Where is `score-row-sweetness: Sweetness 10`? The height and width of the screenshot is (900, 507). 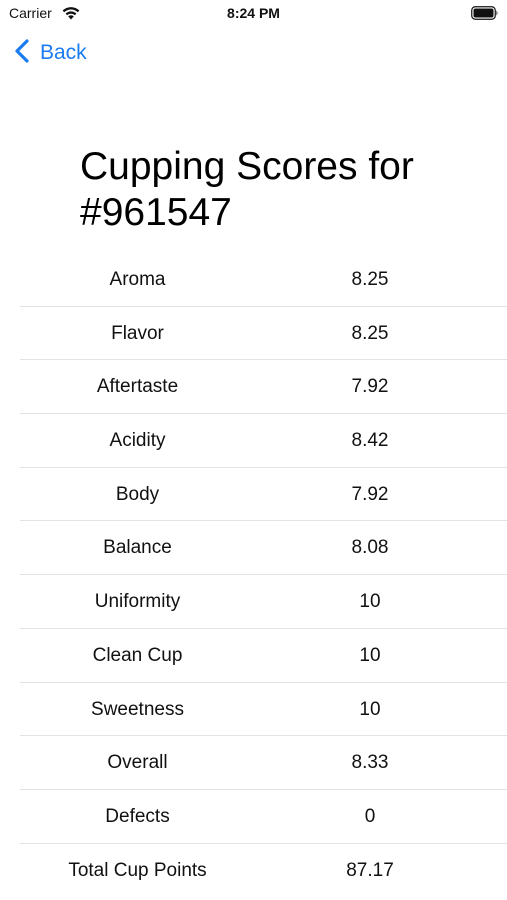 score-row-sweetness: Sweetness 10 is located at coordinates (263, 710).